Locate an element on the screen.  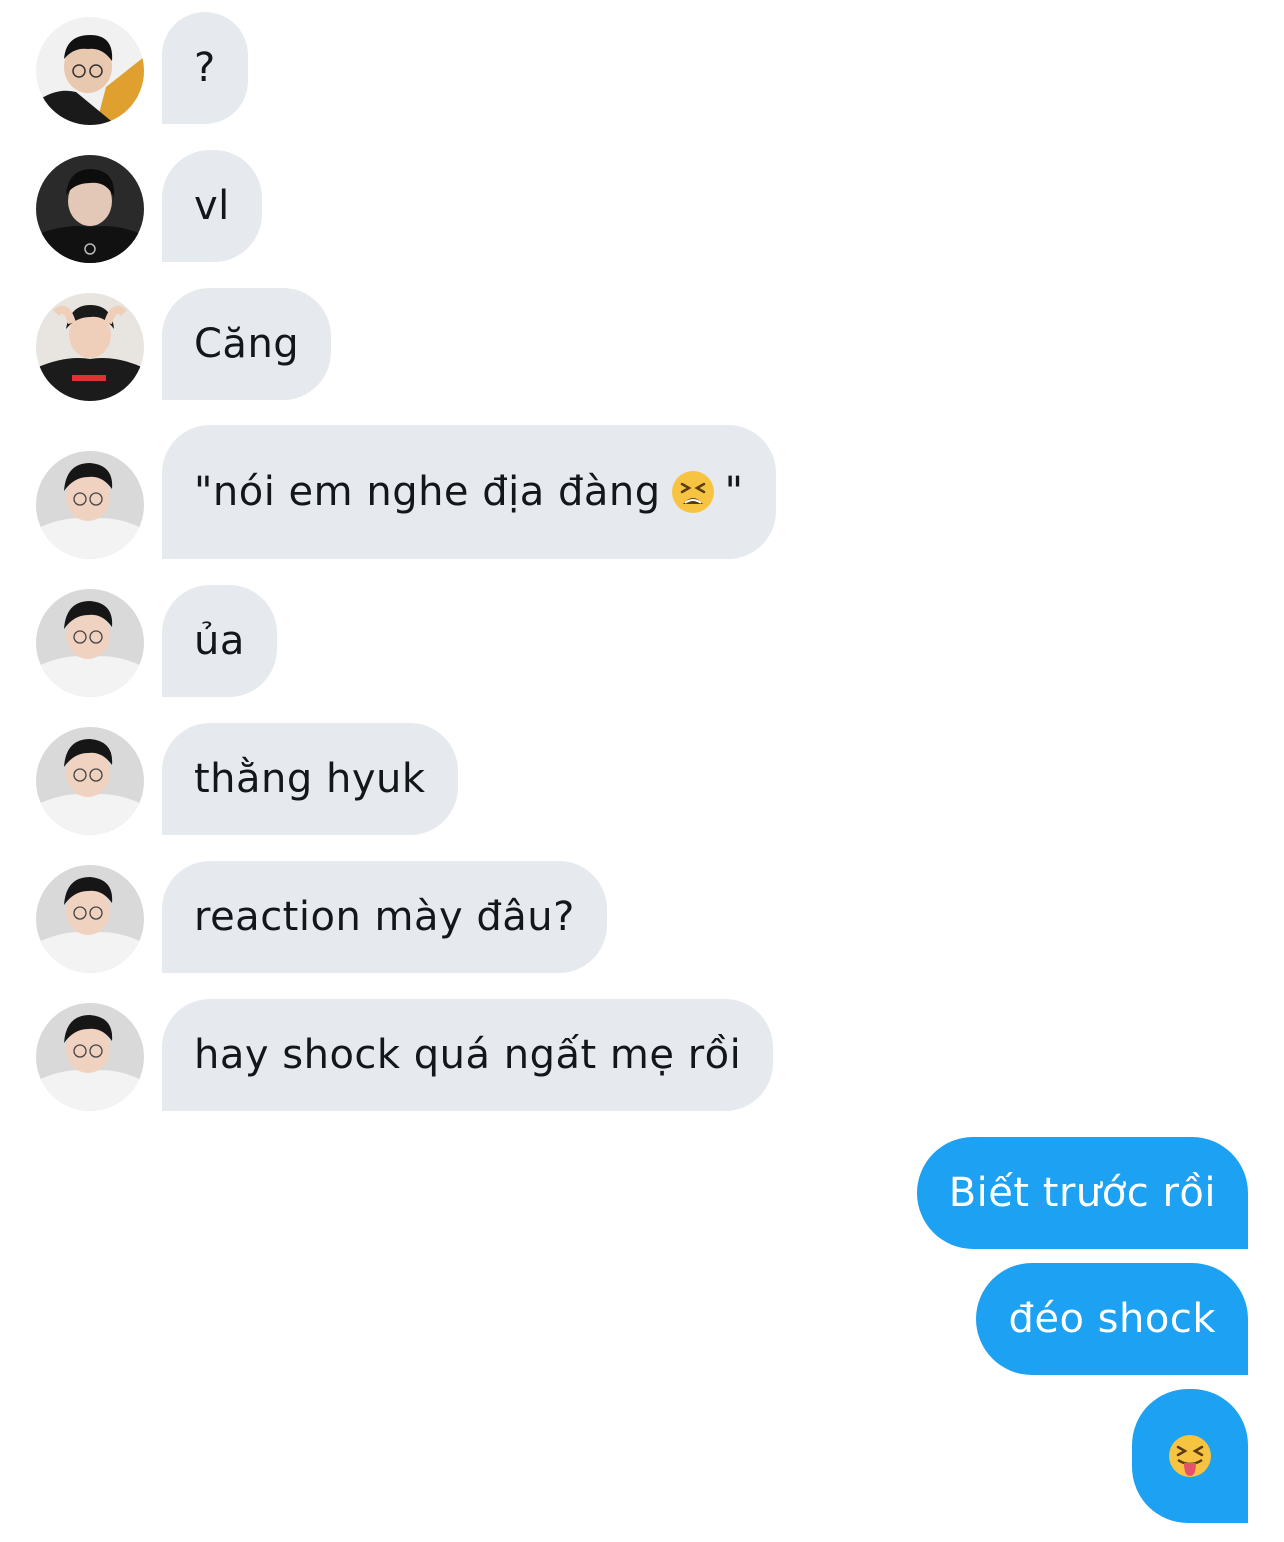
message-bubble-incoming: reaction mày đâu? is located at coordinates (384, 917).